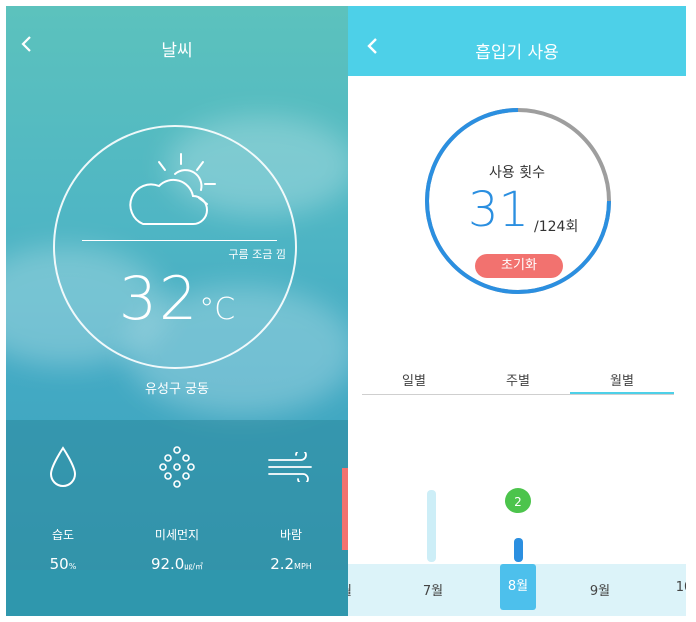 The height and width of the screenshot is (622, 696). I want to click on bar-july, so click(431, 526).